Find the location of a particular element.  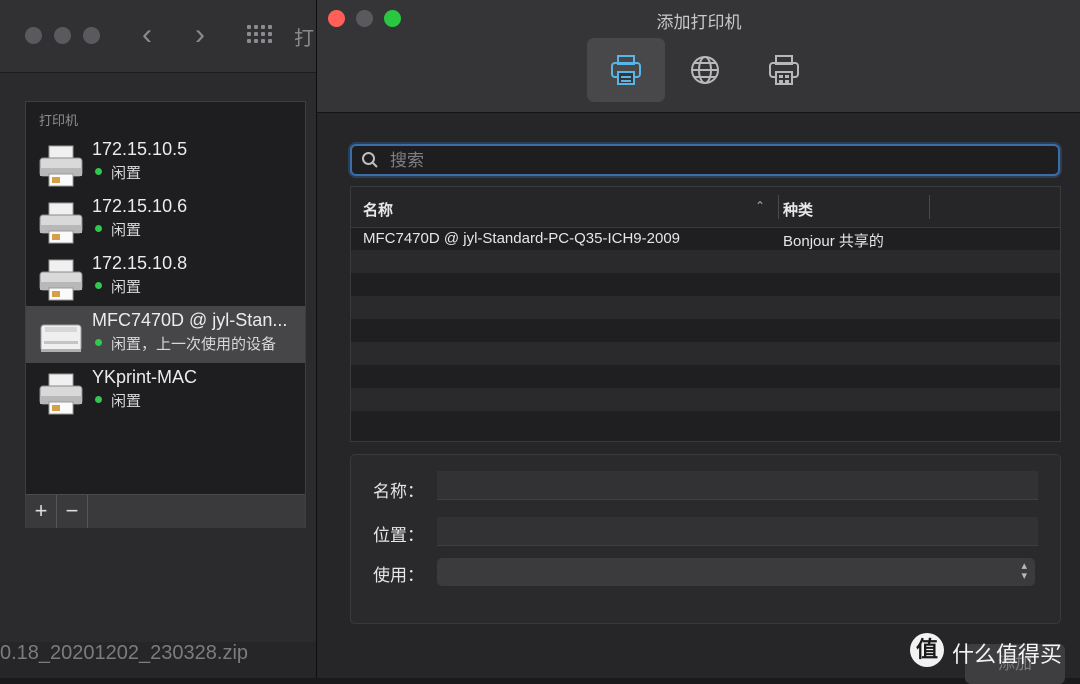

show-all-grid-icon is located at coordinates (260, 35).